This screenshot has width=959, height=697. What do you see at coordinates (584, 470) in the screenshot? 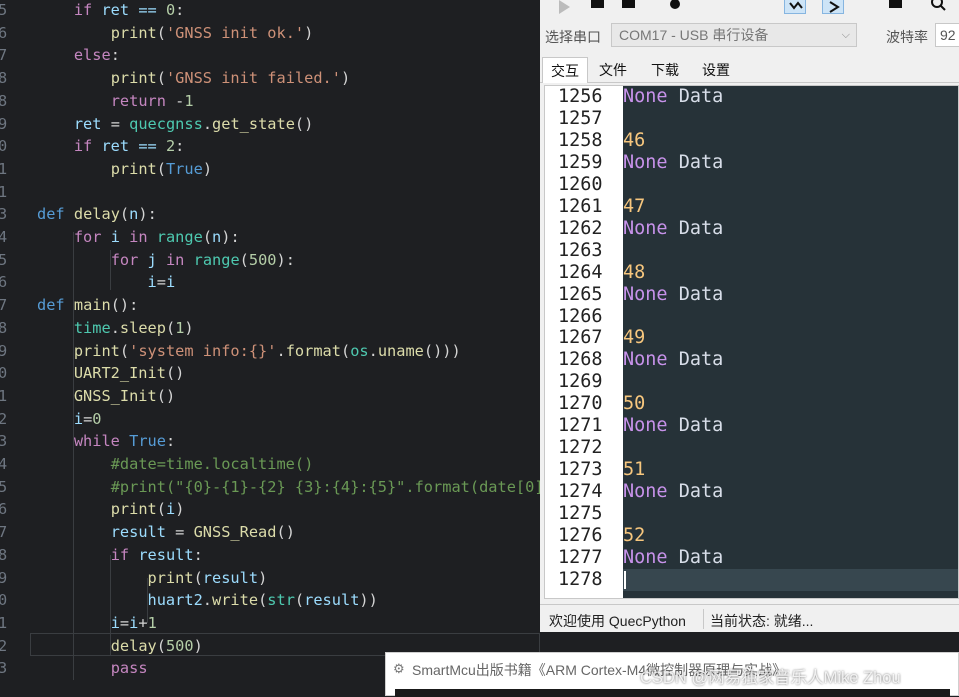
I see `console-line-number-row: 1273` at bounding box center [584, 470].